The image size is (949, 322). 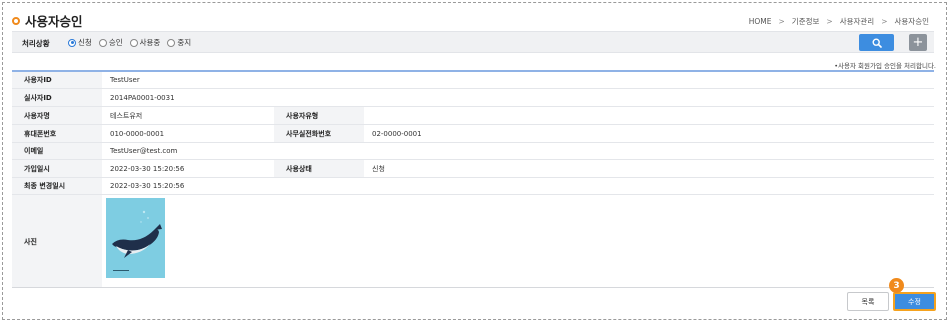 What do you see at coordinates (57, 80) in the screenshot?
I see `label-user-id: 사용자ID` at bounding box center [57, 80].